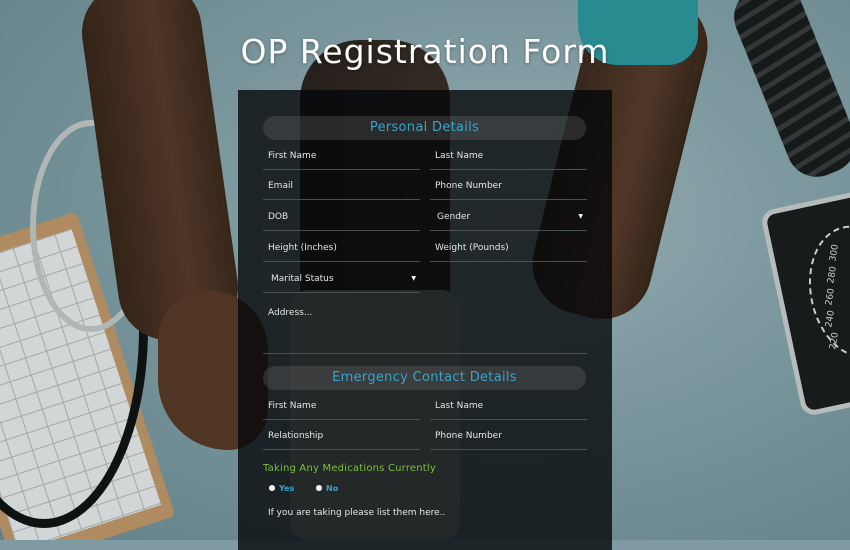 The height and width of the screenshot is (550, 850). I want to click on relationship-field: Relationship, so click(341, 439).